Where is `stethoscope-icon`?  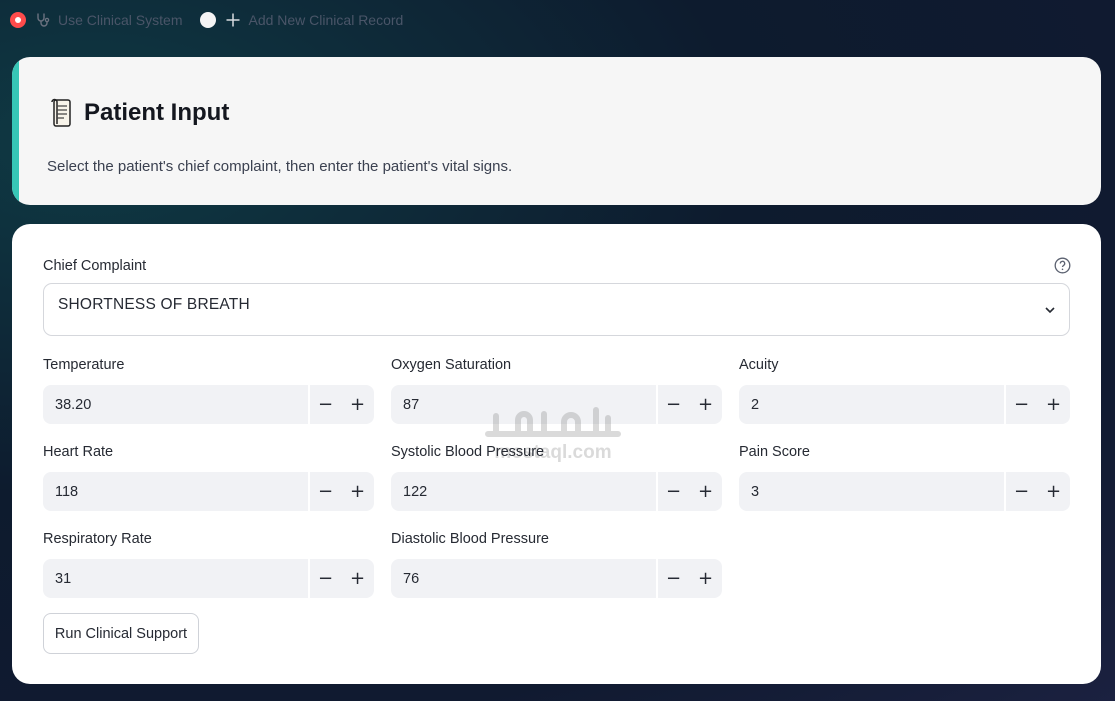 stethoscope-icon is located at coordinates (43, 20).